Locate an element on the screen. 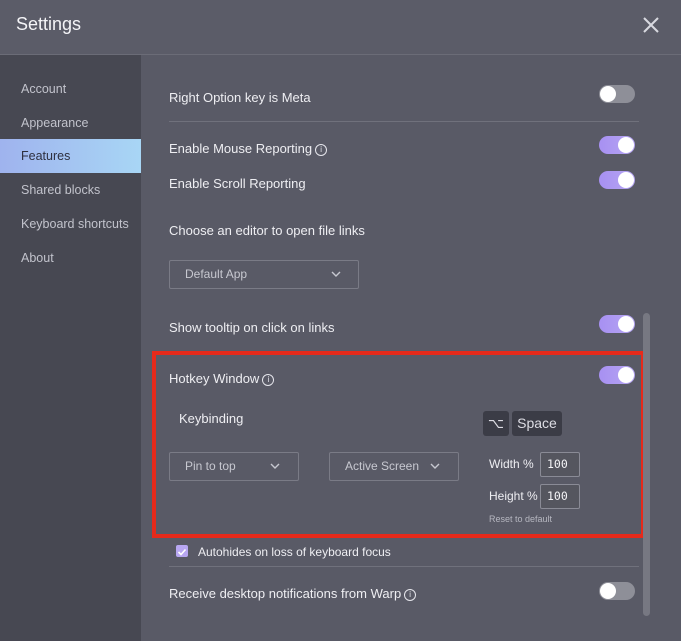 The width and height of the screenshot is (681, 641). desktop-notifications-toggle is located at coordinates (617, 591).